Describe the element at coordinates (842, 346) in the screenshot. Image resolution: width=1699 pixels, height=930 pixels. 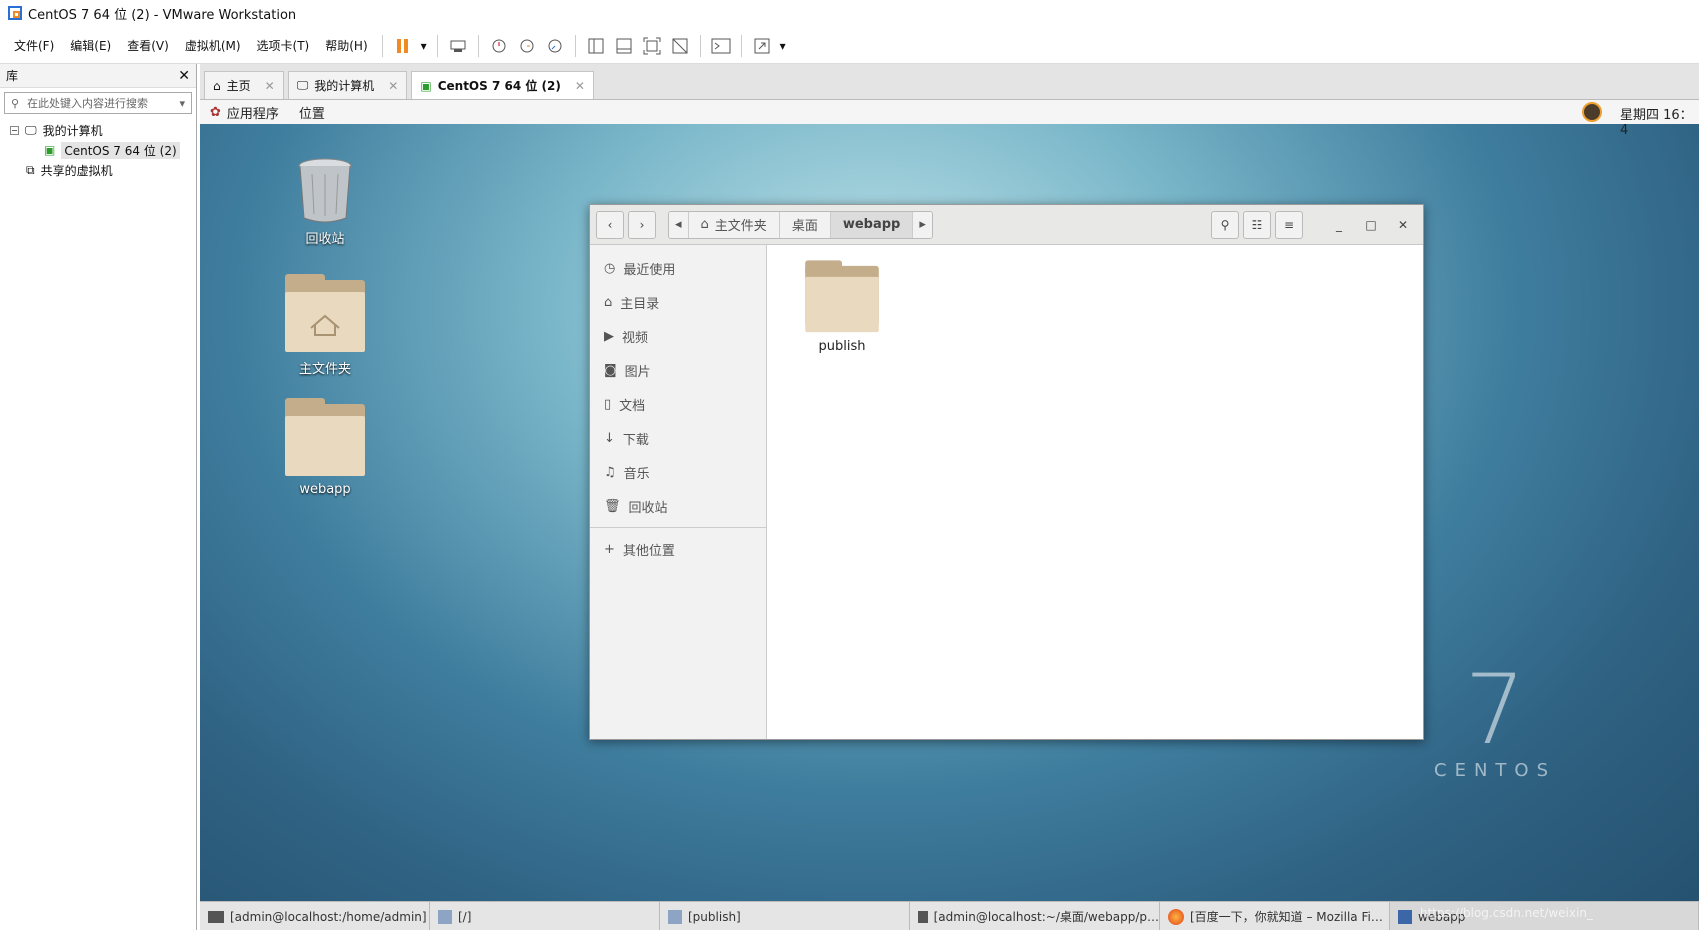
I see `file-item-name: publish` at that location.